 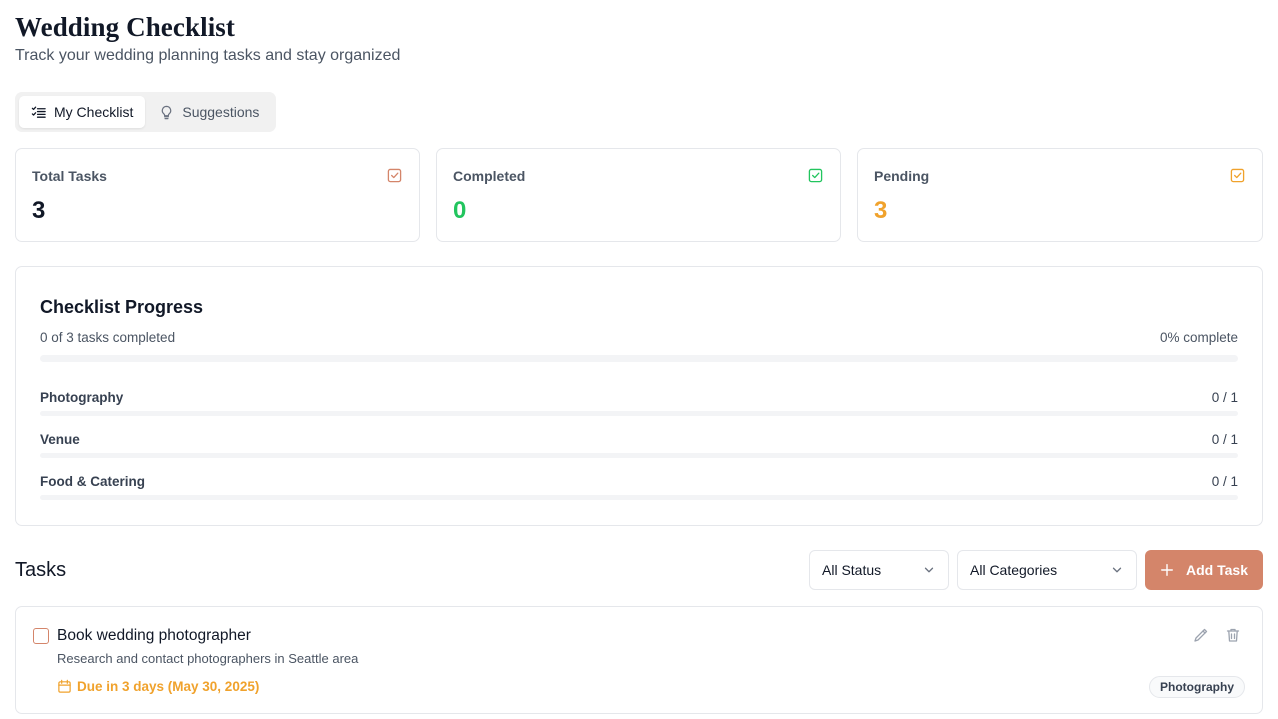 I want to click on progress-title: Checklist Progress, so click(x=122, y=307).